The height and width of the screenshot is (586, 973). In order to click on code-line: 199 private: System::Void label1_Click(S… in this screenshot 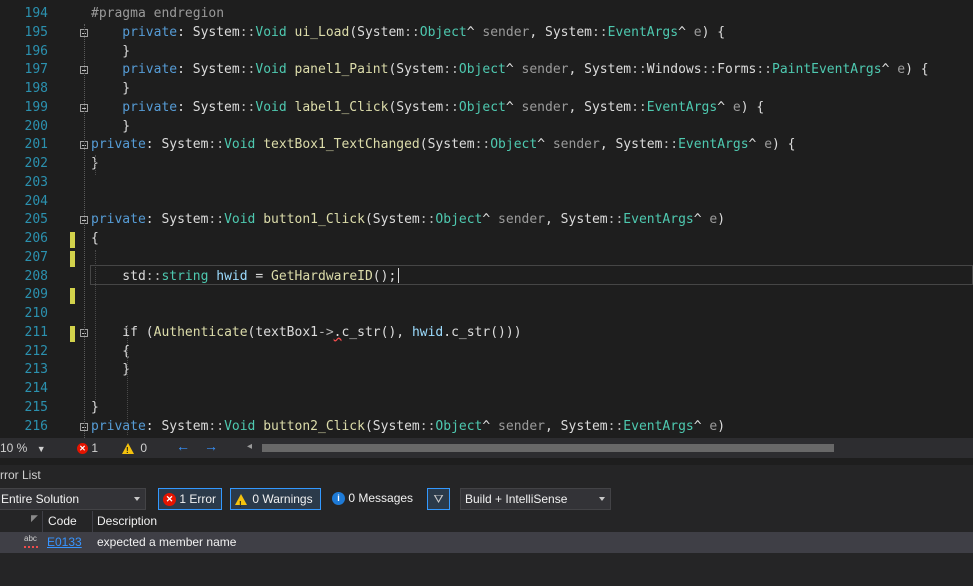, I will do `click(486, 108)`.